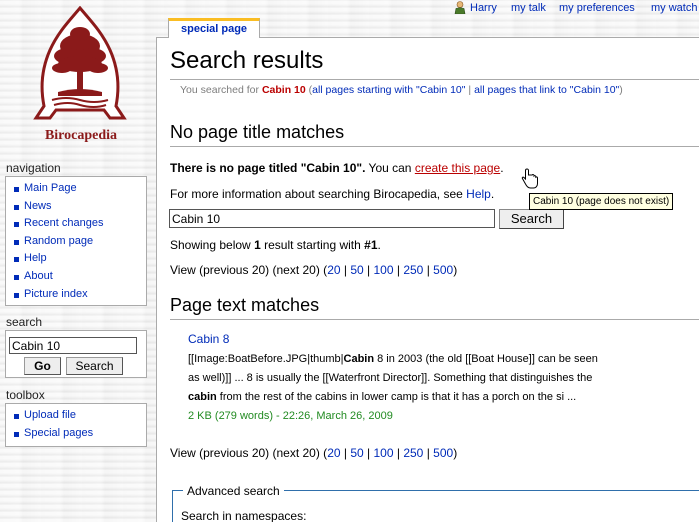 The height and width of the screenshot is (522, 699). Describe the element at coordinates (247, 60) in the screenshot. I see `page-title: Search results` at that location.